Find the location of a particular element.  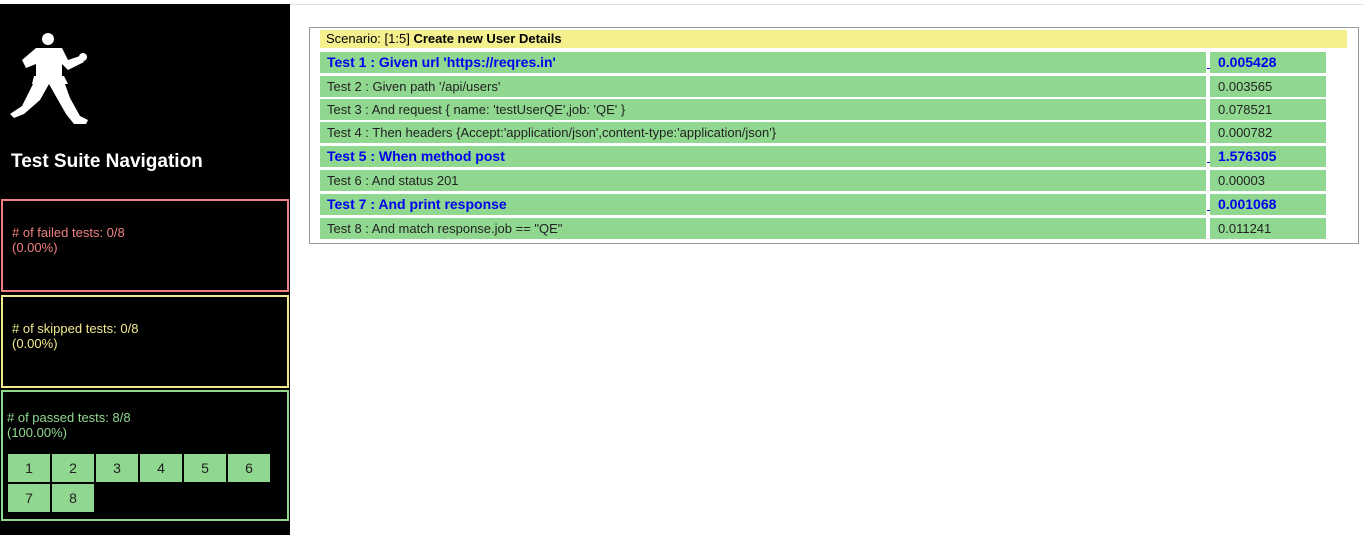

karate-figure-icon is located at coordinates (49, 78).